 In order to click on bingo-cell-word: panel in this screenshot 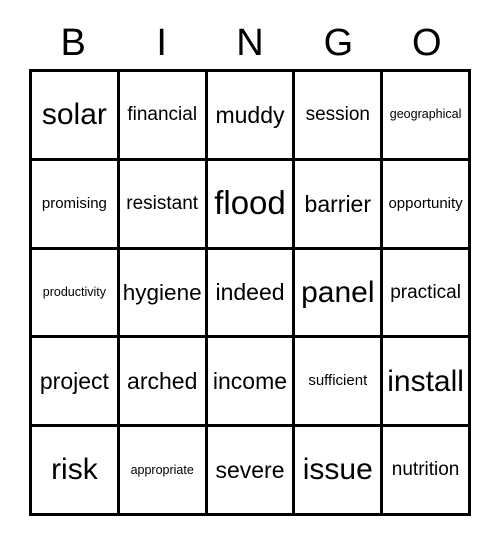, I will do `click(338, 292)`.